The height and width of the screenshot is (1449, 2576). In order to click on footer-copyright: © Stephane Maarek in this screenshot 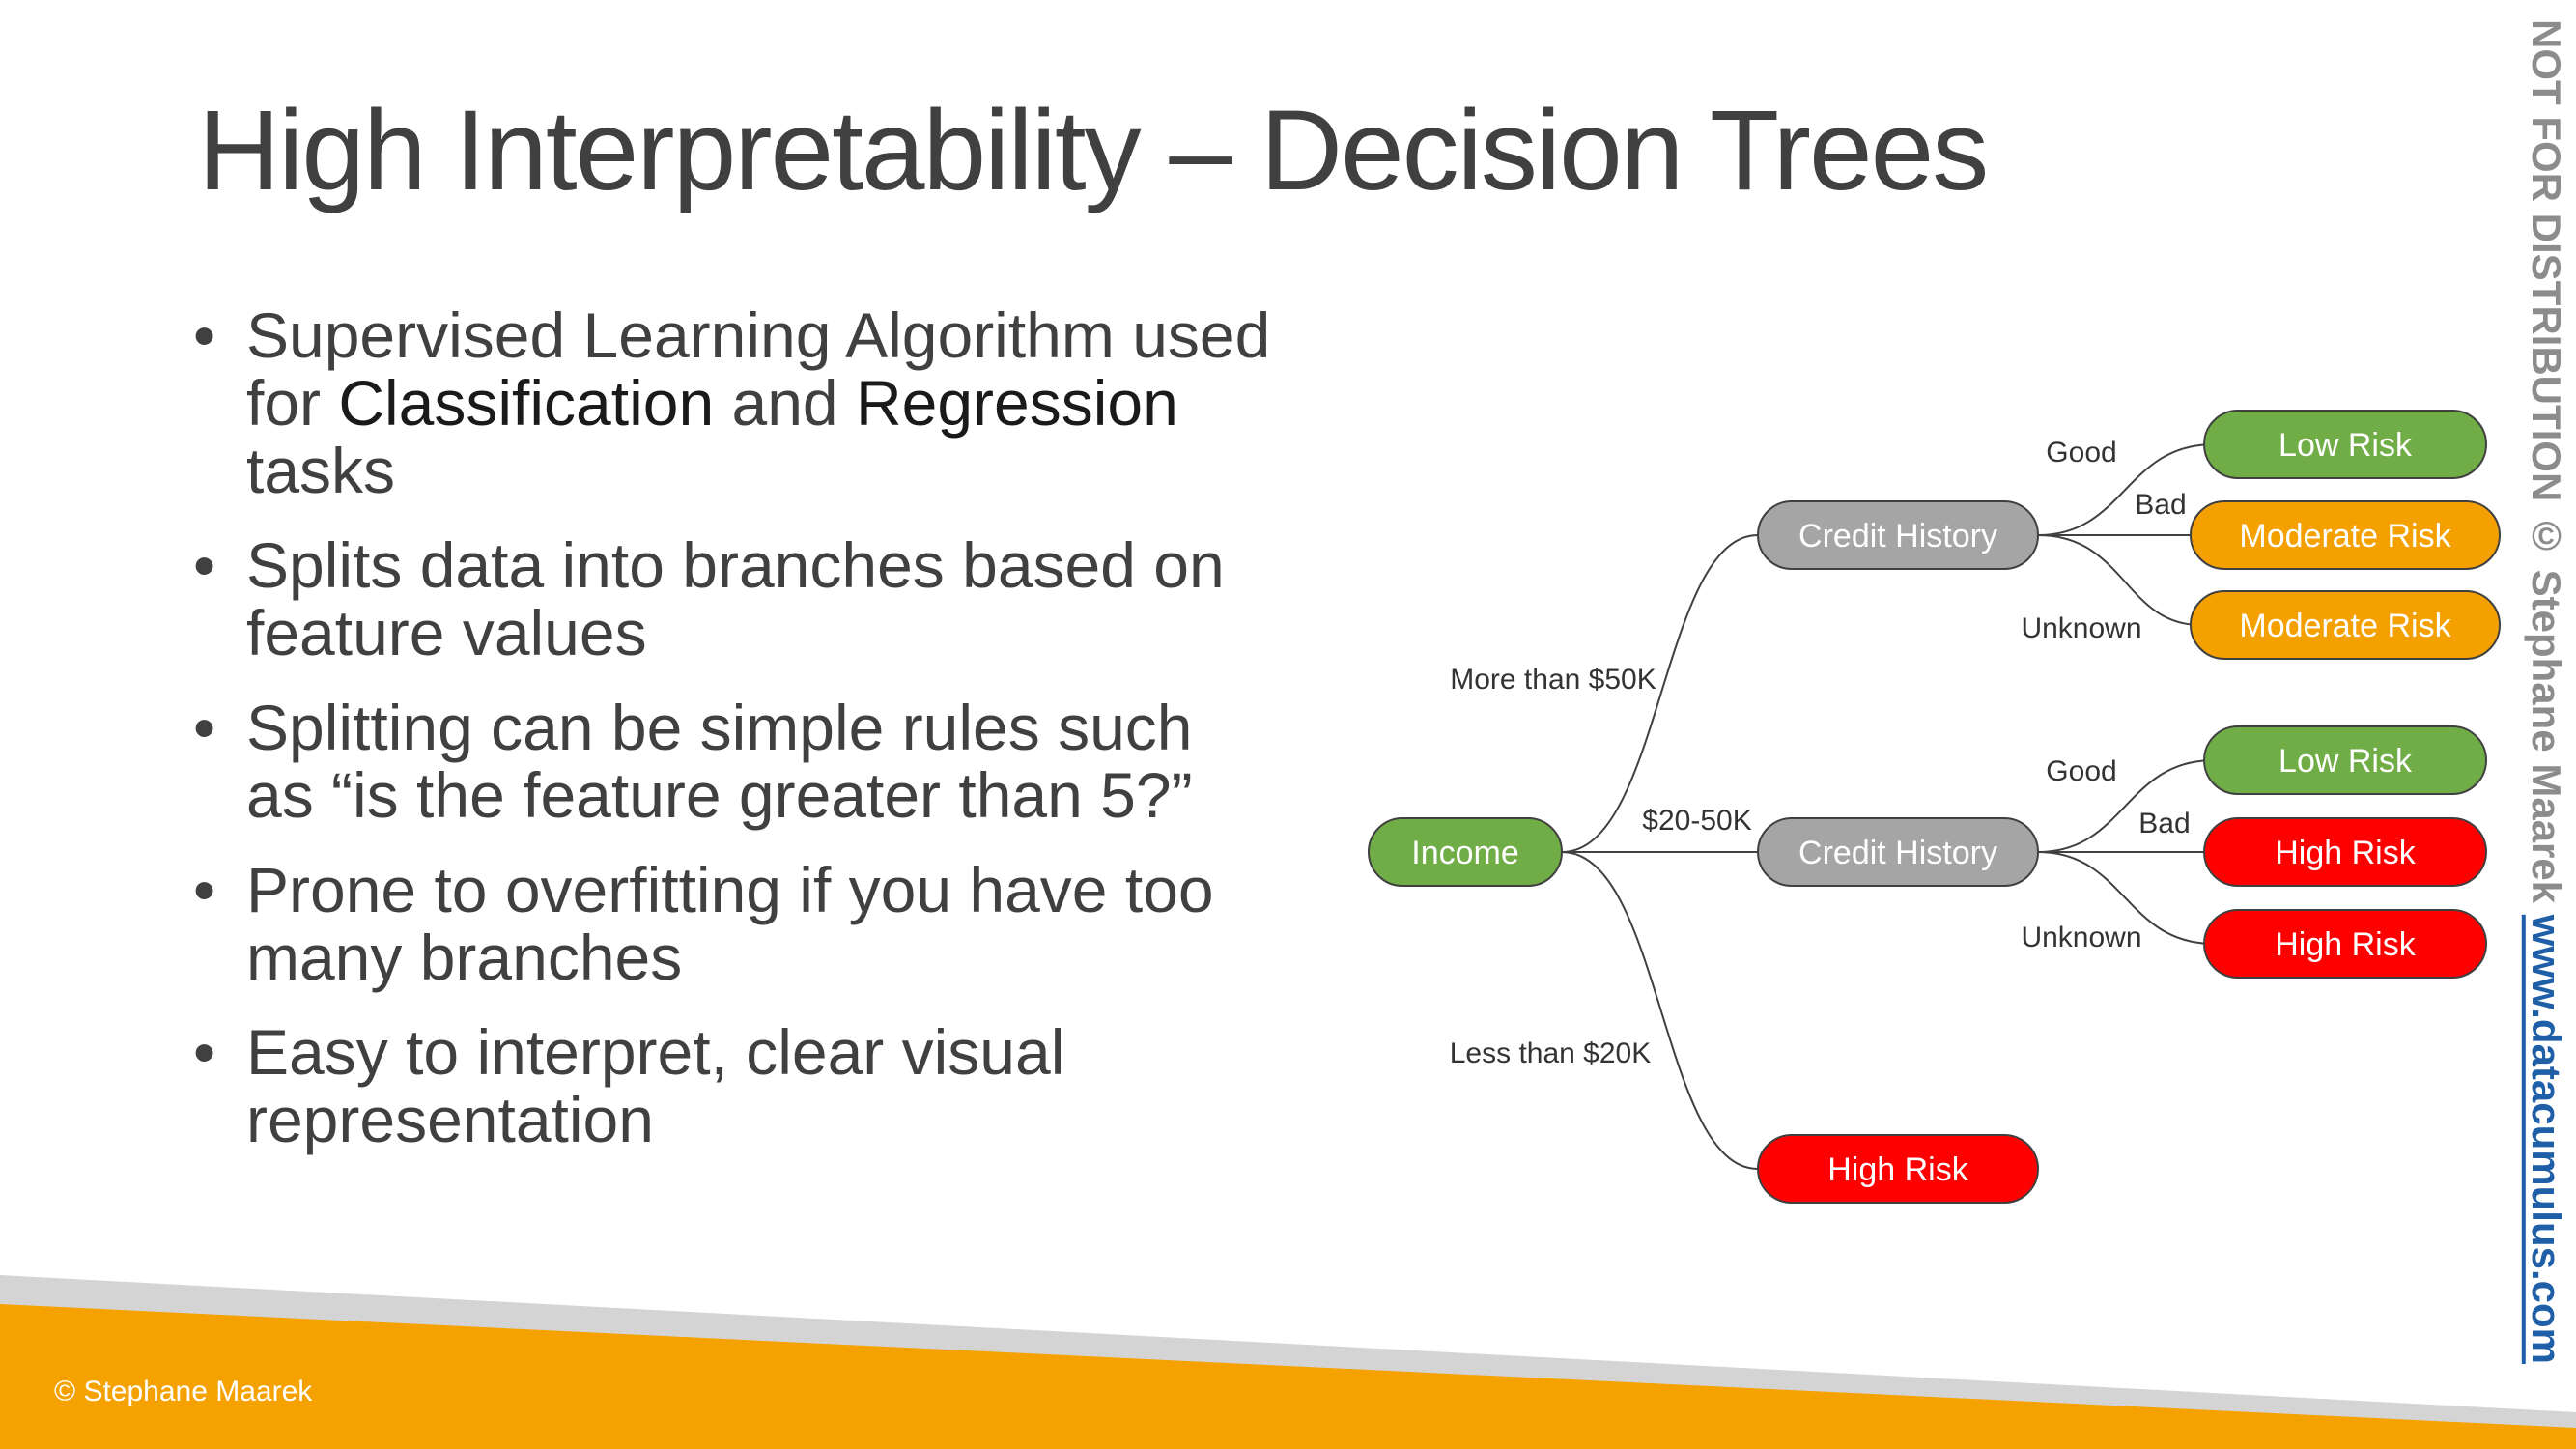, I will do `click(183, 1391)`.